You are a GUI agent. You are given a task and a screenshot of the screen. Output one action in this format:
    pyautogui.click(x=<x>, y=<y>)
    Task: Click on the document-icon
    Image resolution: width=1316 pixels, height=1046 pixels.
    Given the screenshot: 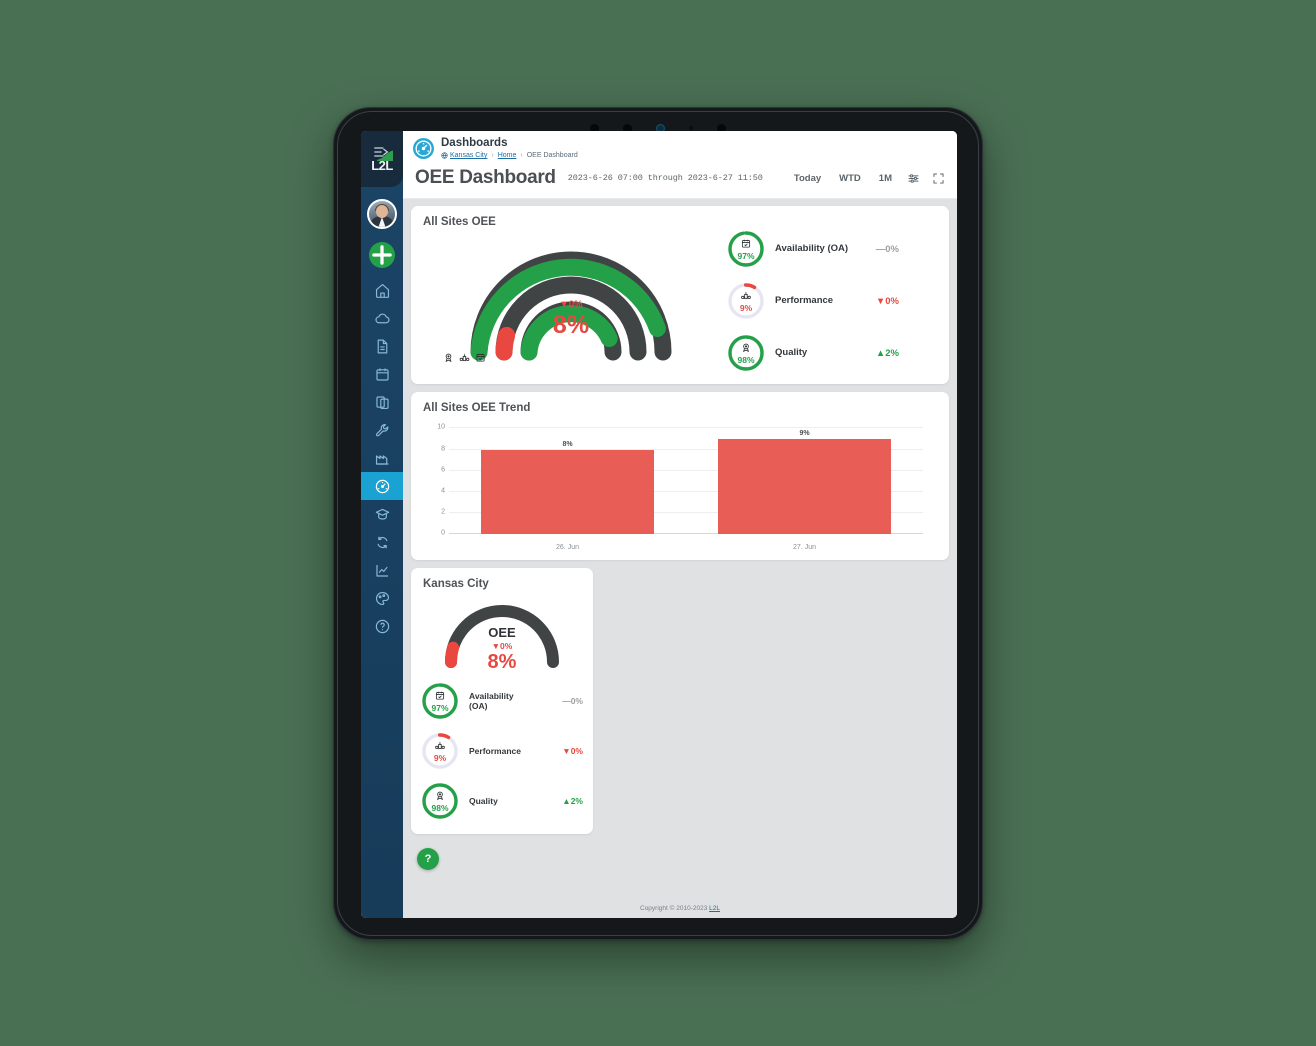 What is the action you would take?
    pyautogui.click(x=382, y=346)
    